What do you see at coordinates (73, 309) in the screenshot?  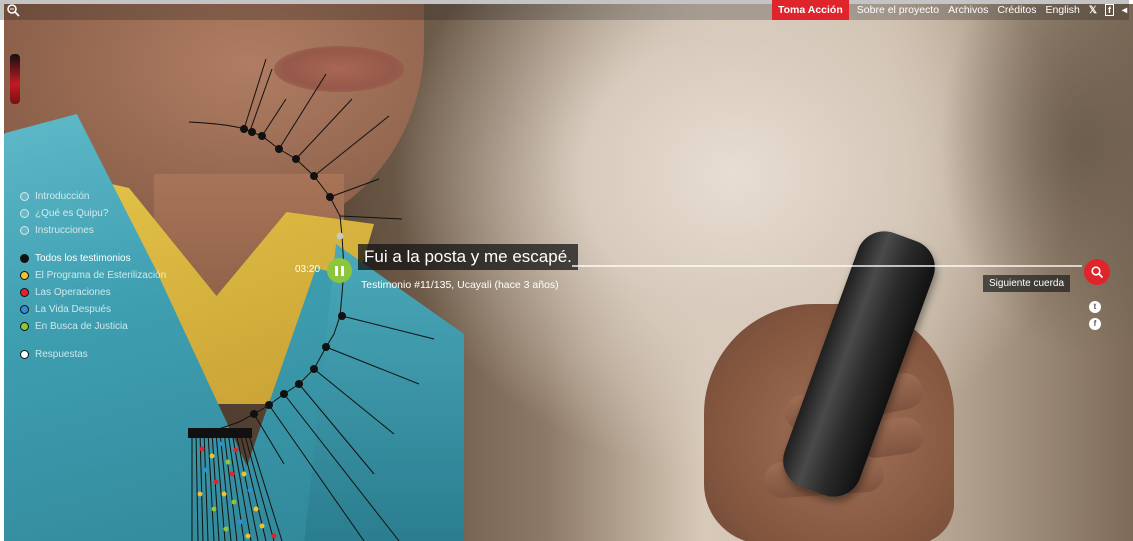 I see `menu-item-label: La Vida Después` at bounding box center [73, 309].